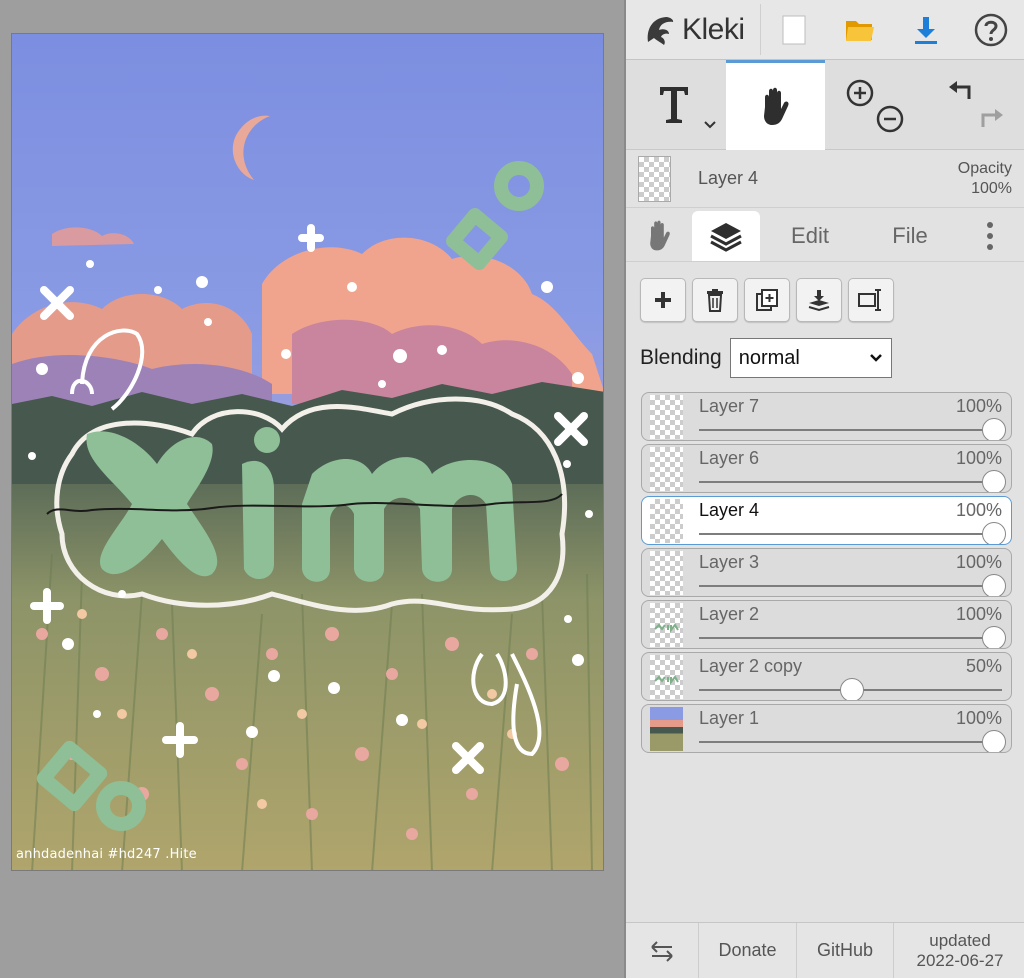 This screenshot has height=978, width=1024. I want to click on swap-side-button, so click(662, 950).